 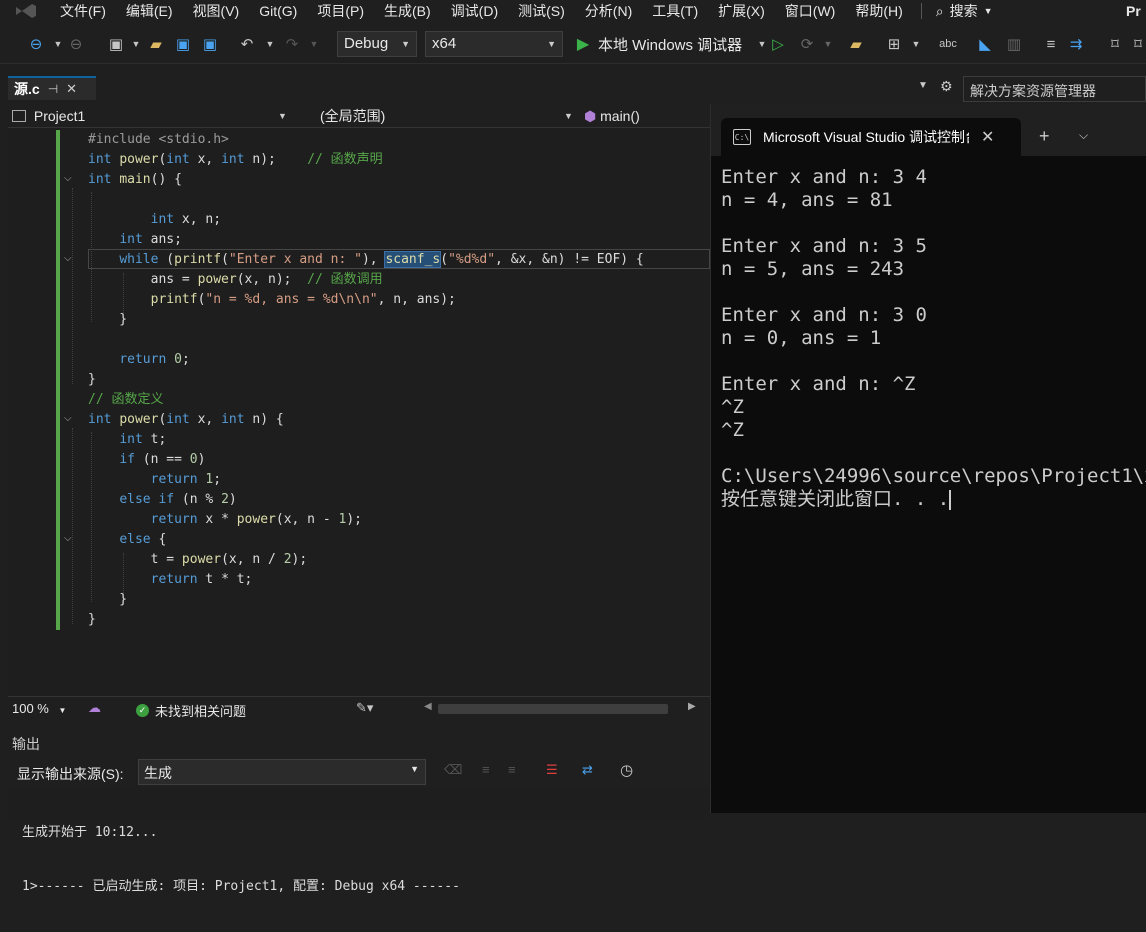 I want to click on menu-item: 文件(F), so click(x=83, y=11).